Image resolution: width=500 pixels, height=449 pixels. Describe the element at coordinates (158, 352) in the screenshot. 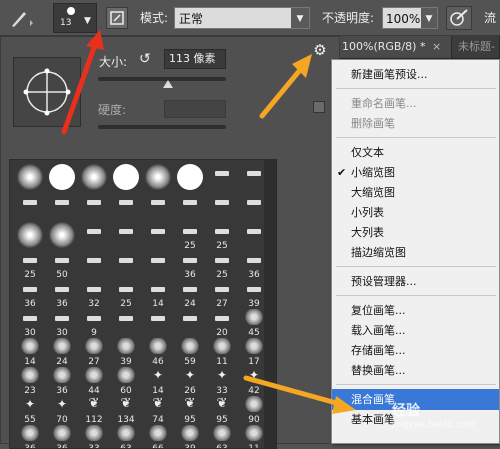

I see `brush-preset-texture: 46` at that location.